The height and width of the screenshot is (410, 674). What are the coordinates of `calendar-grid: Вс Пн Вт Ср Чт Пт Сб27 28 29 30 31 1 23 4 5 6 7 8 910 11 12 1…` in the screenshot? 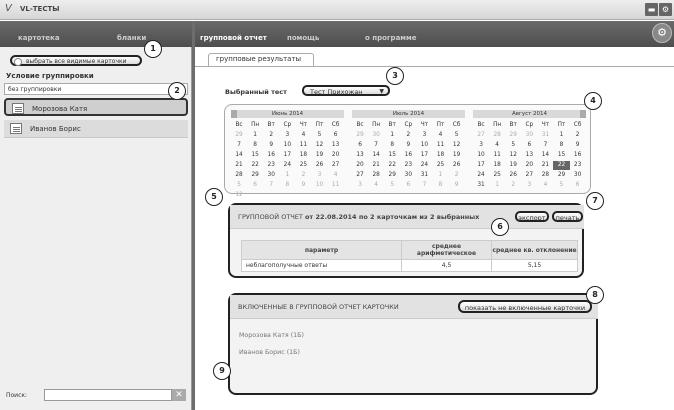 It's located at (529, 155).